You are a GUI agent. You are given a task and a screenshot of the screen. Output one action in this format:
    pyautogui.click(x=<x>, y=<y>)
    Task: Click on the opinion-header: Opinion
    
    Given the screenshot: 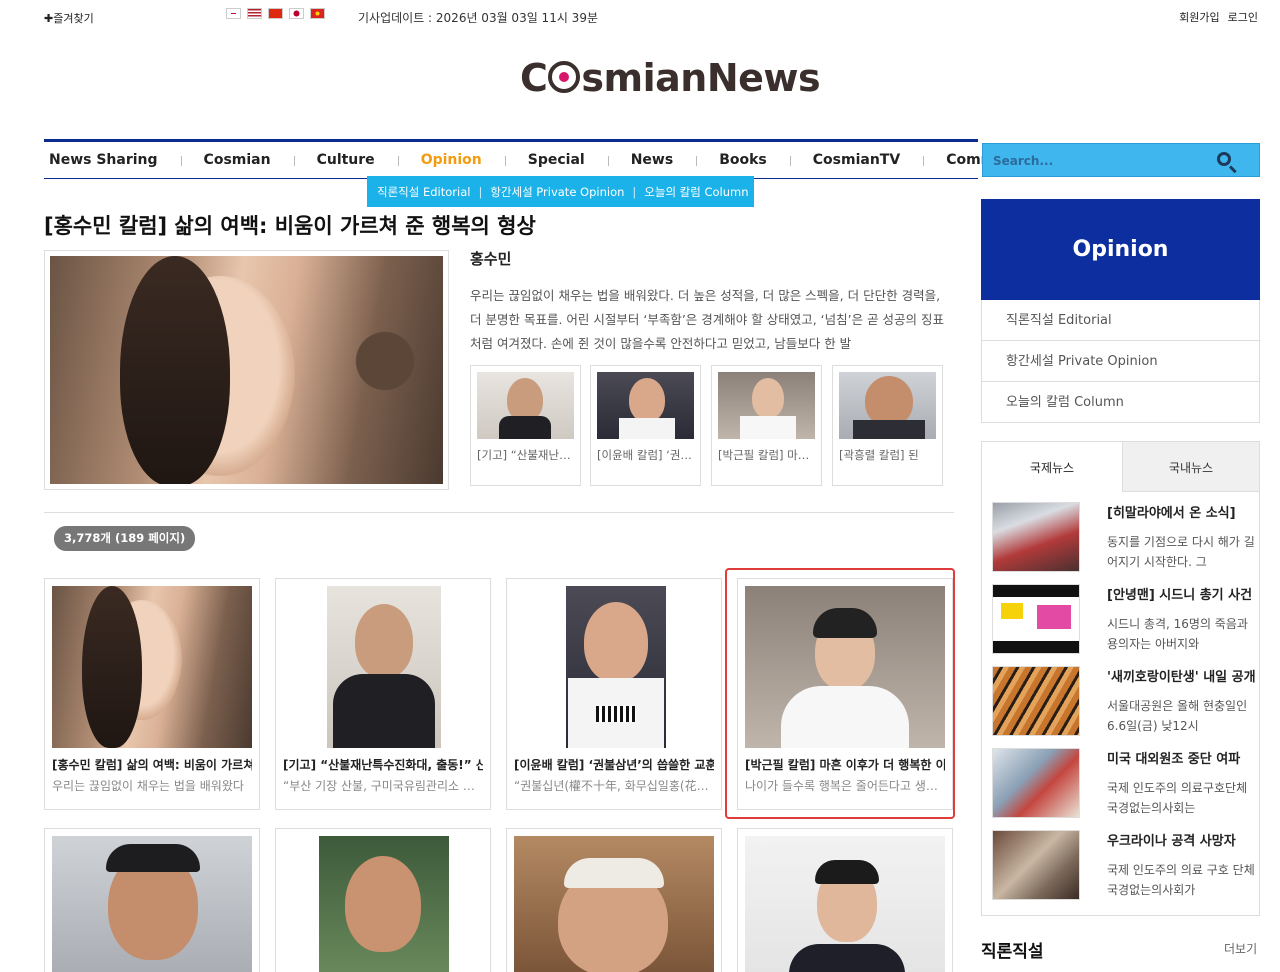 What is the action you would take?
    pyautogui.click(x=1120, y=249)
    